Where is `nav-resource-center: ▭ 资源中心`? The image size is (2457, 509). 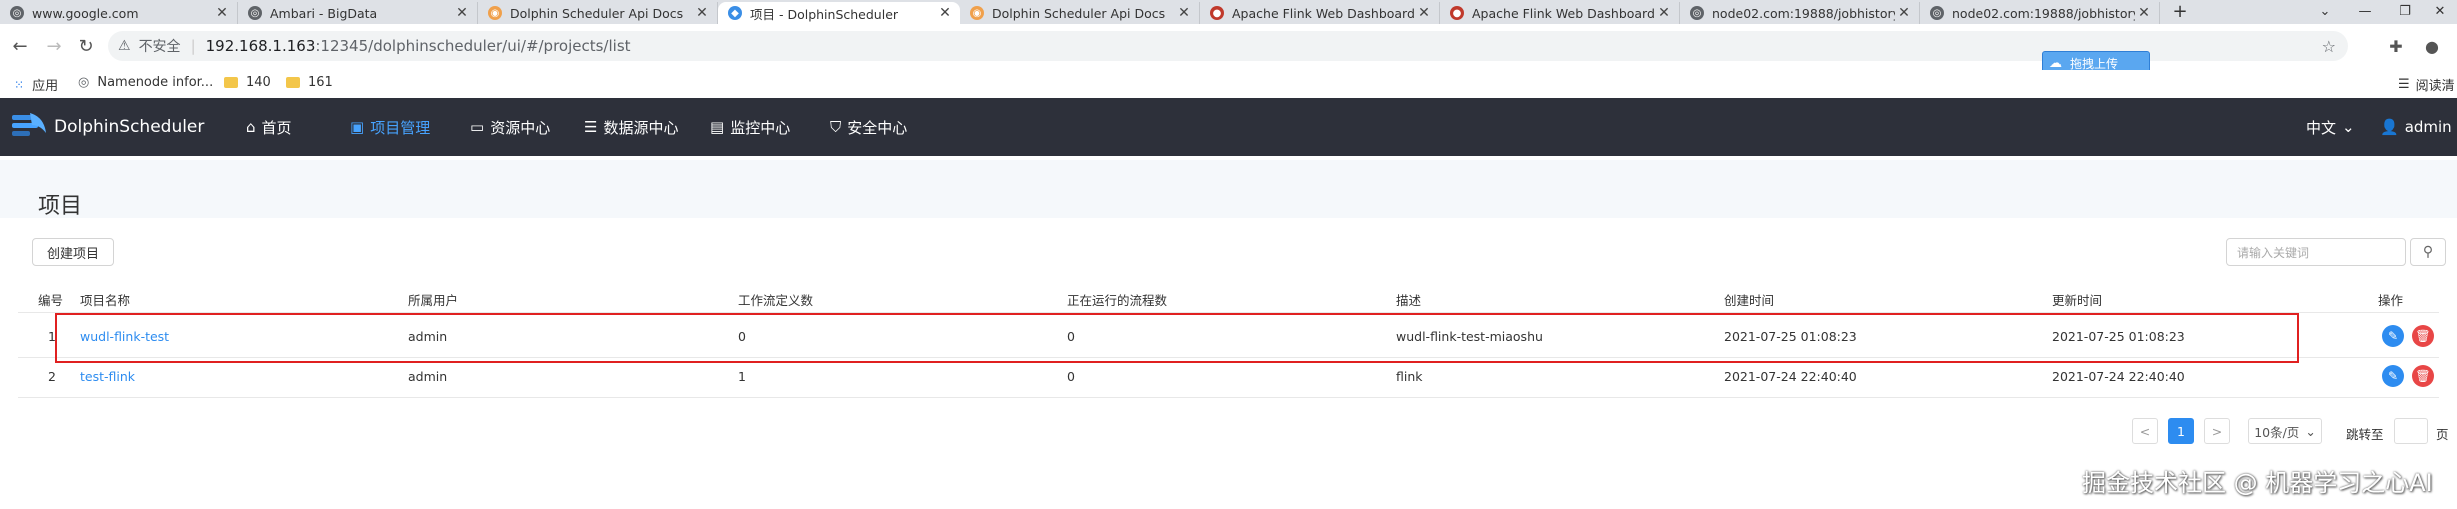 nav-resource-center: ▭ 资源中心 is located at coordinates (510, 127).